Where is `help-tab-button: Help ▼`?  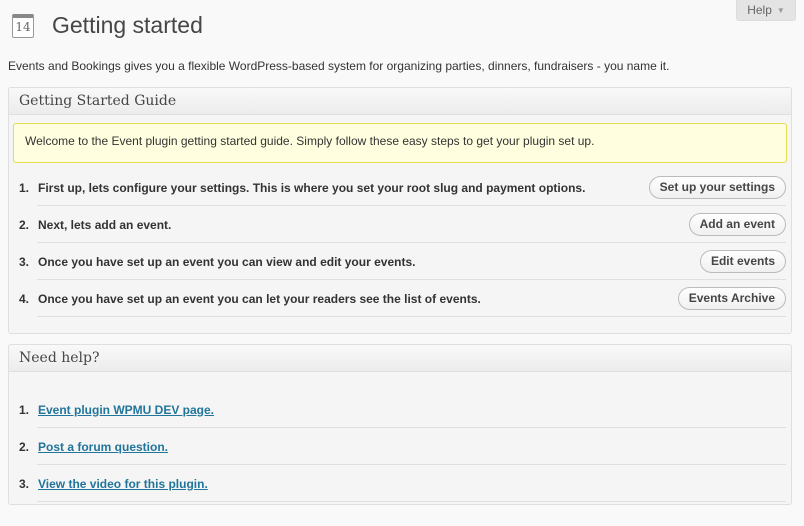 help-tab-button: Help ▼ is located at coordinates (766, 10).